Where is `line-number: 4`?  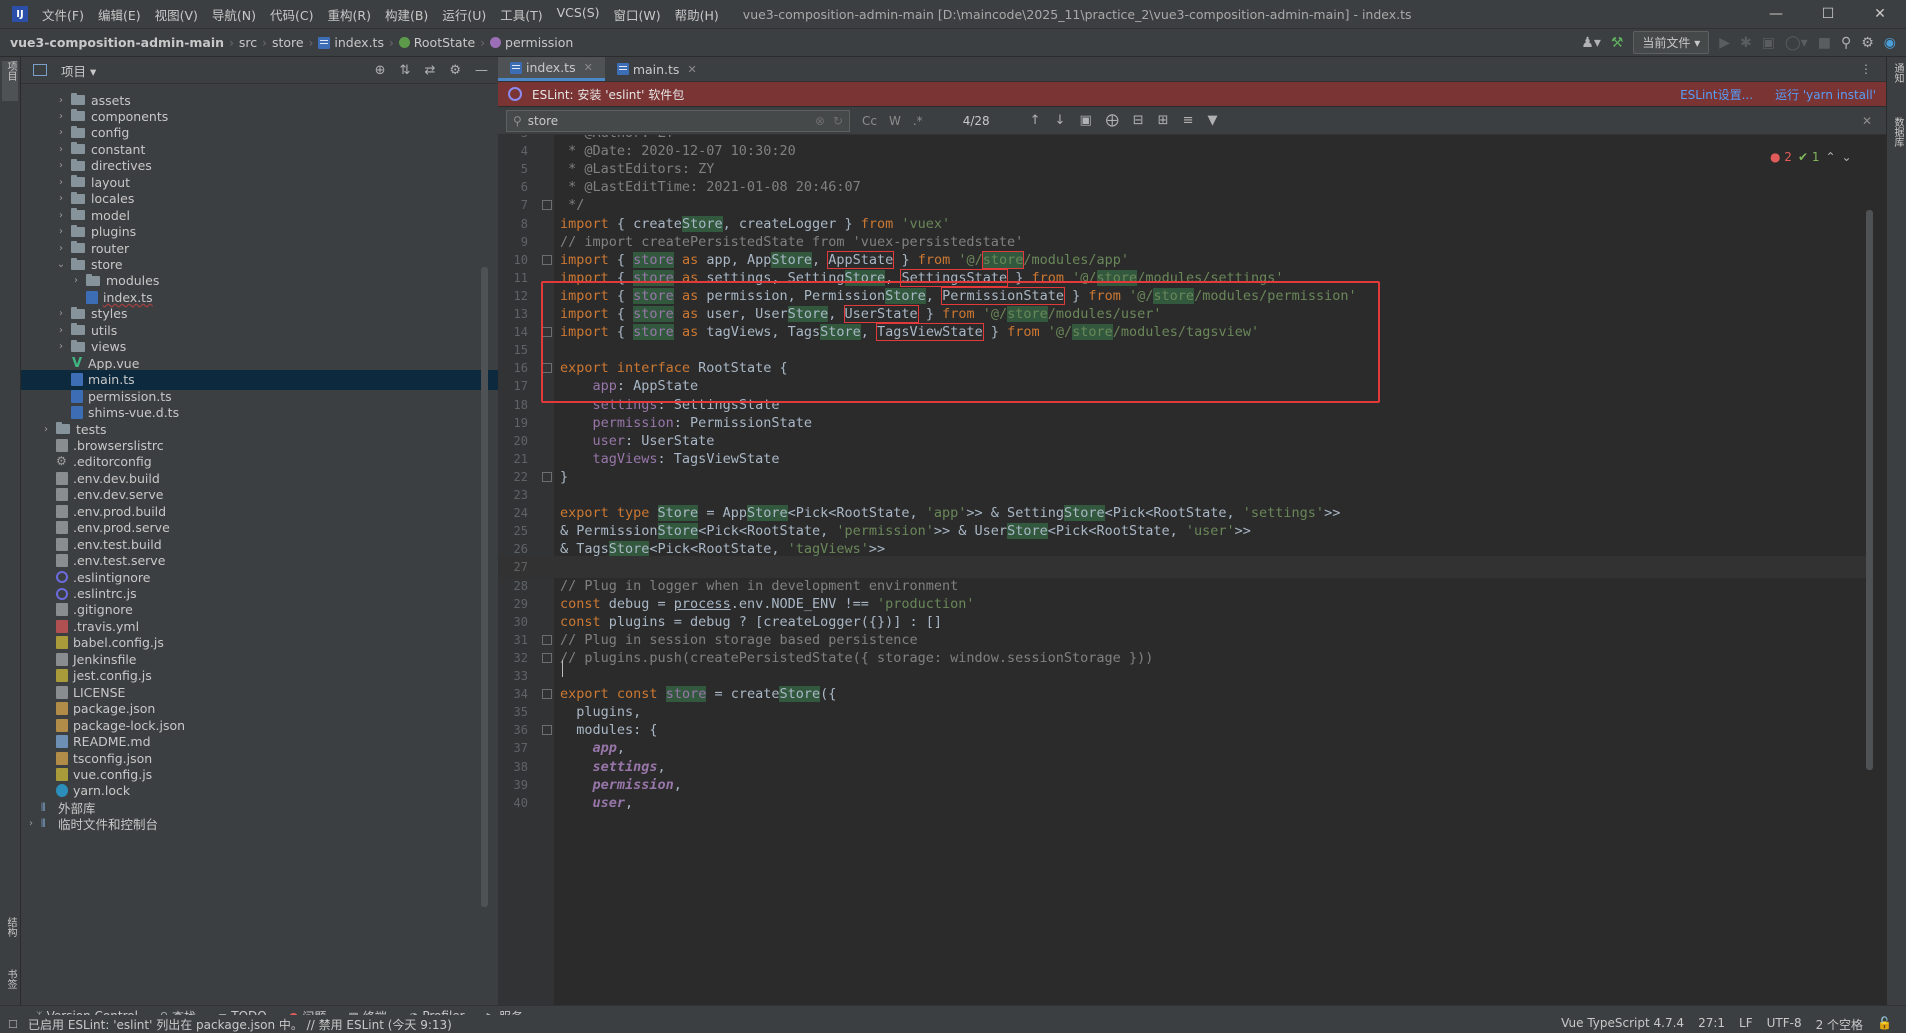 line-number: 4 is located at coordinates (513, 151).